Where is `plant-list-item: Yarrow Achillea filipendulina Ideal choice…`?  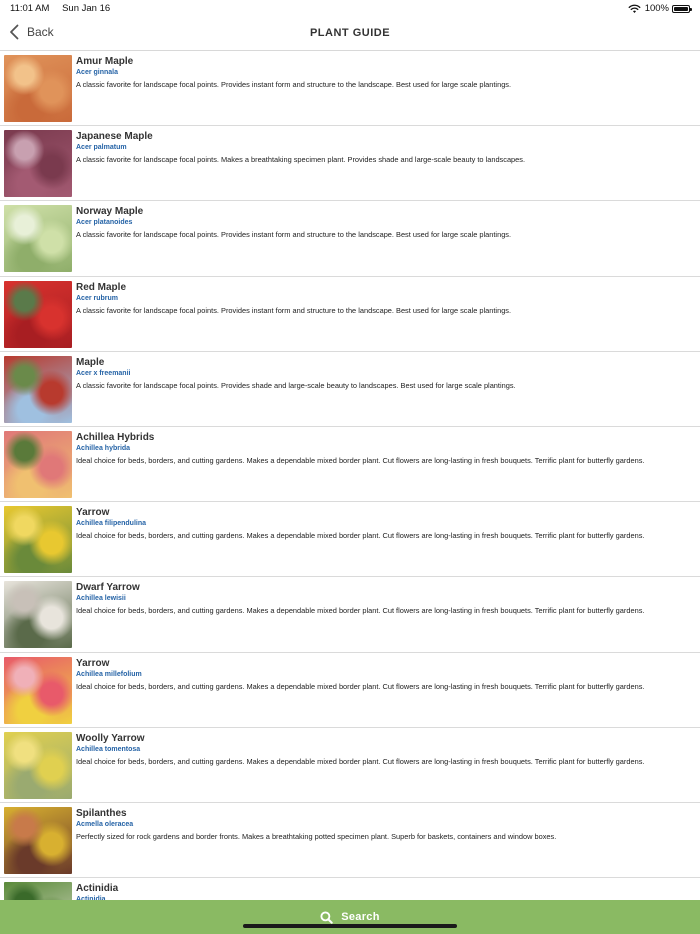
plant-list-item: Yarrow Achillea filipendulina Ideal choice… is located at coordinates (350, 540).